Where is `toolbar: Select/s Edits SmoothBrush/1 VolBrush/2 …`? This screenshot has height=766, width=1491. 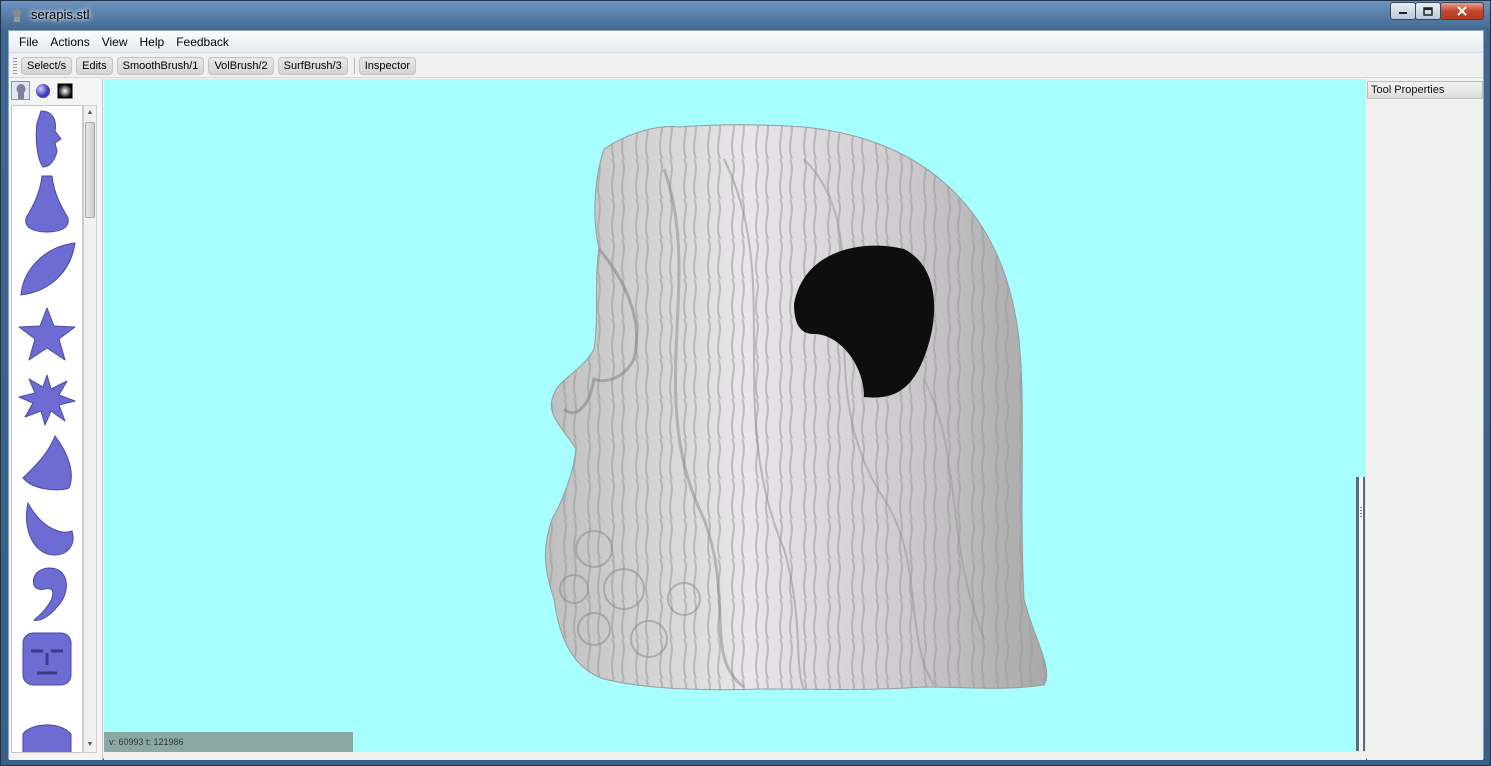 toolbar: Select/s Edits SmoothBrush/1 VolBrush/2 … is located at coordinates (746, 66).